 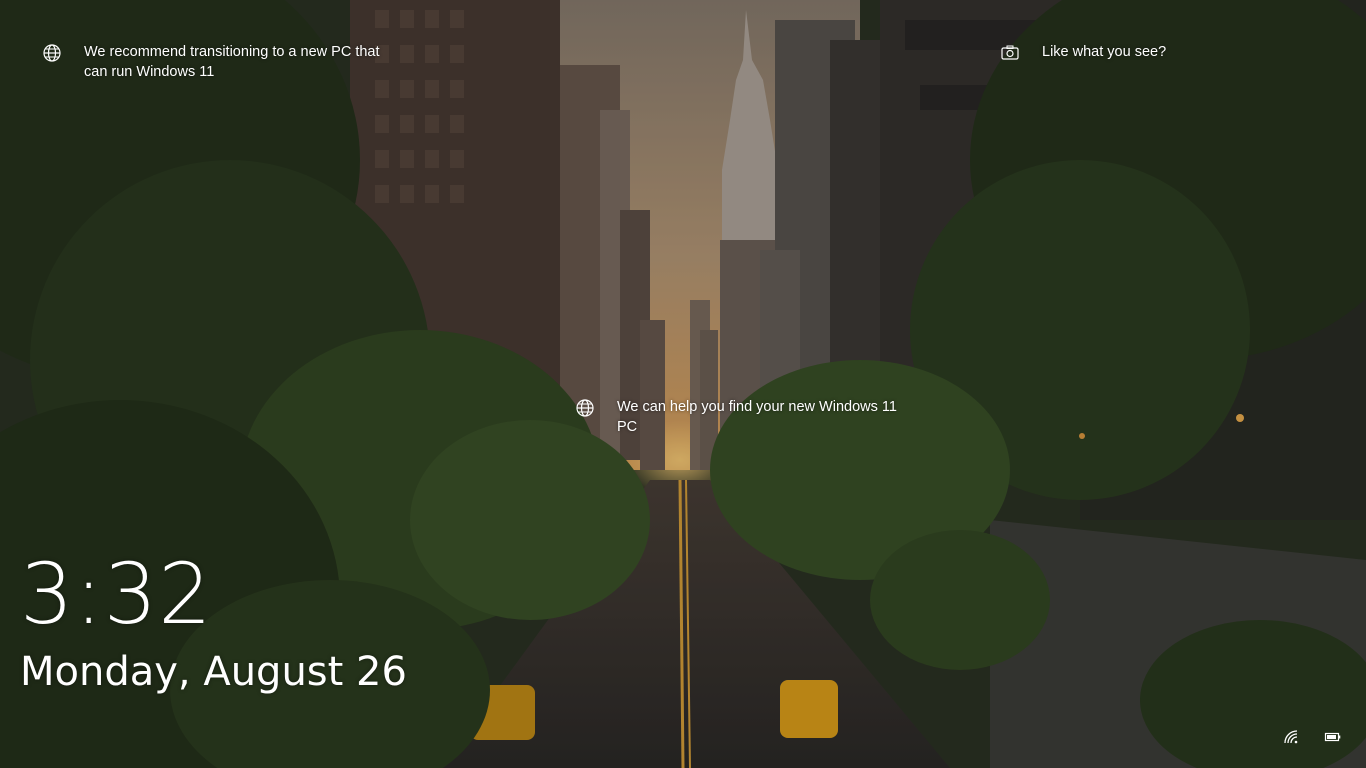 I want to click on clock-time: 3:32, so click(x=116, y=594).